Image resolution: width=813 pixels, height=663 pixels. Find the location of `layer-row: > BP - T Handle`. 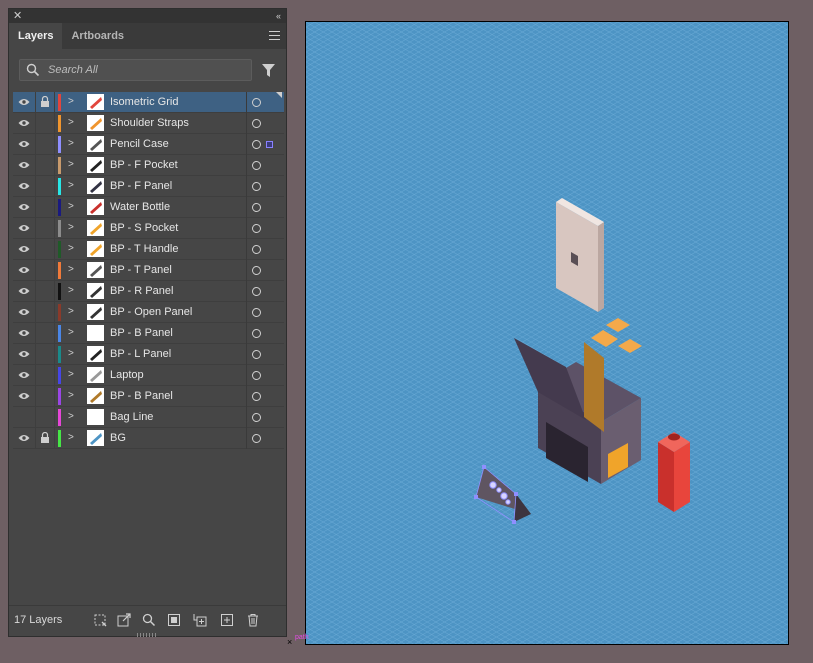

layer-row: > BP - T Handle is located at coordinates (148, 249).